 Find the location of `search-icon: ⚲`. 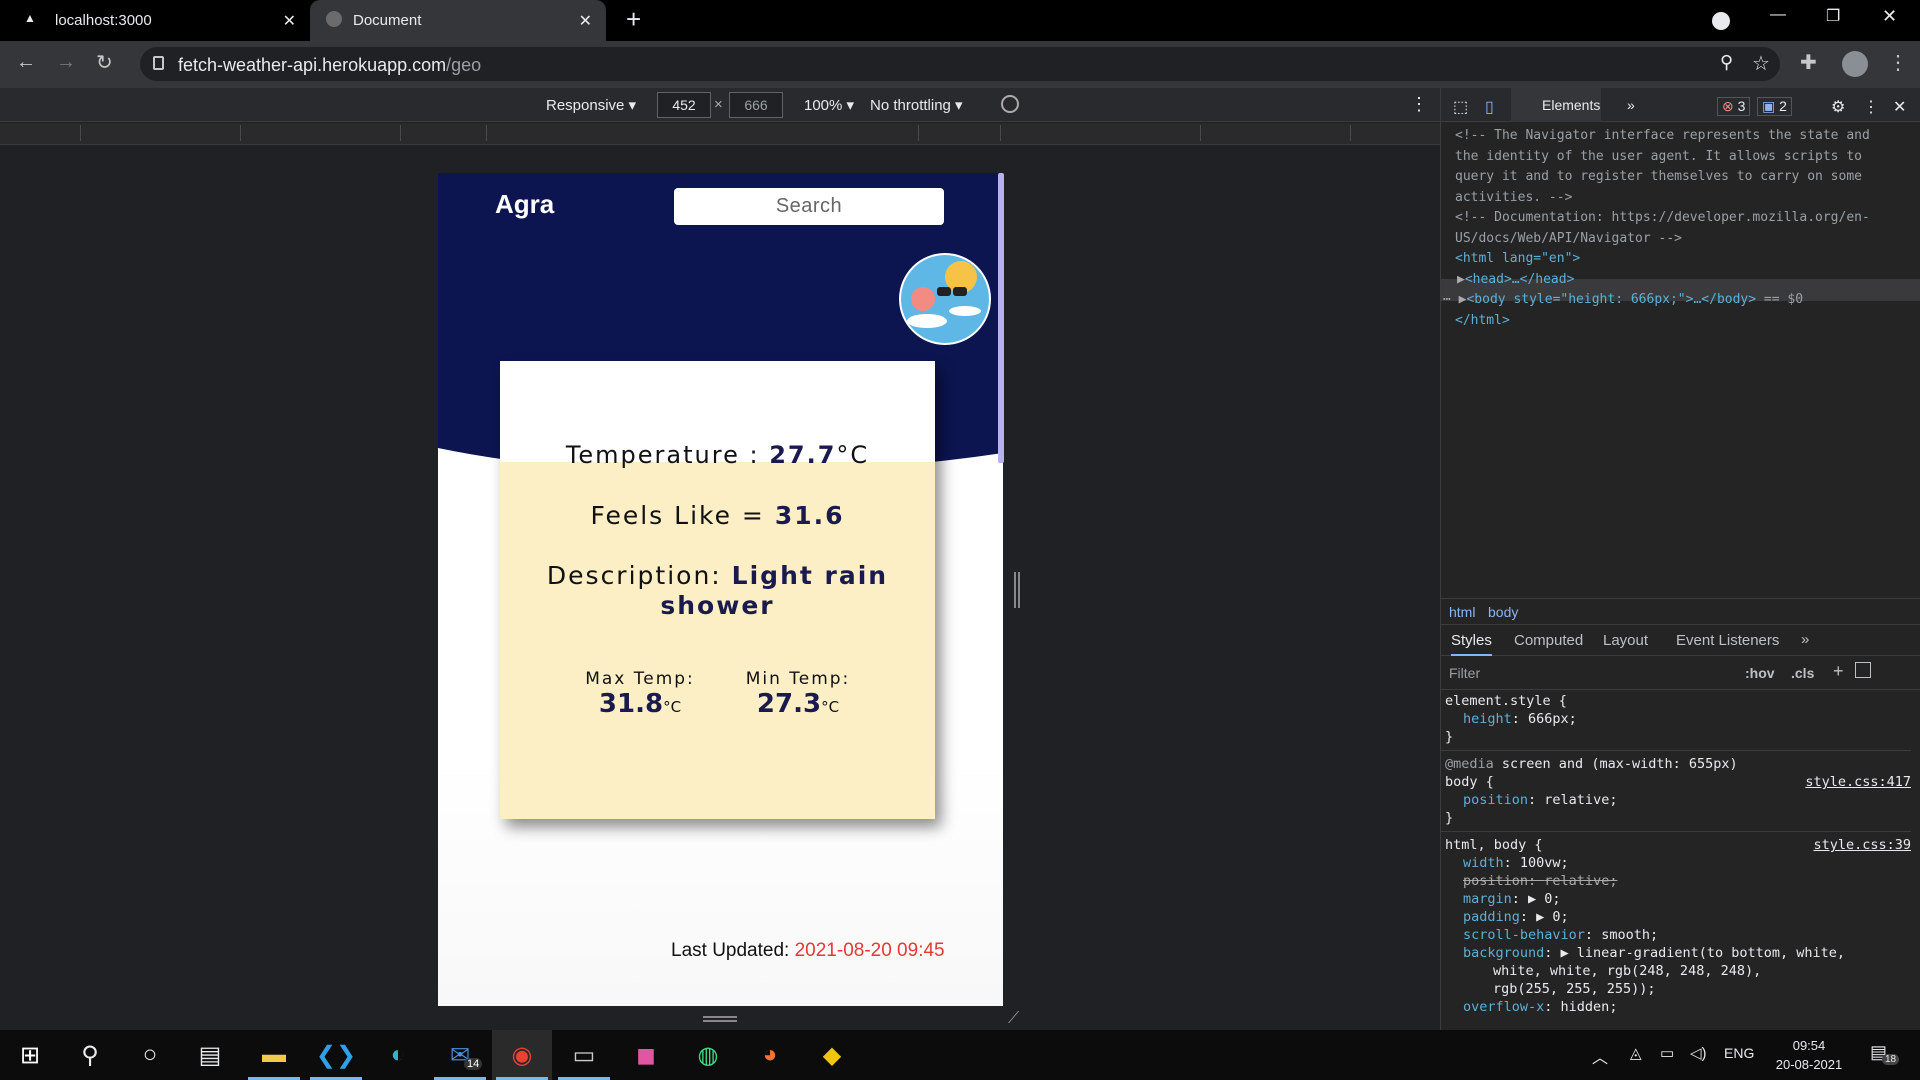

search-icon: ⚲ is located at coordinates (90, 1055).